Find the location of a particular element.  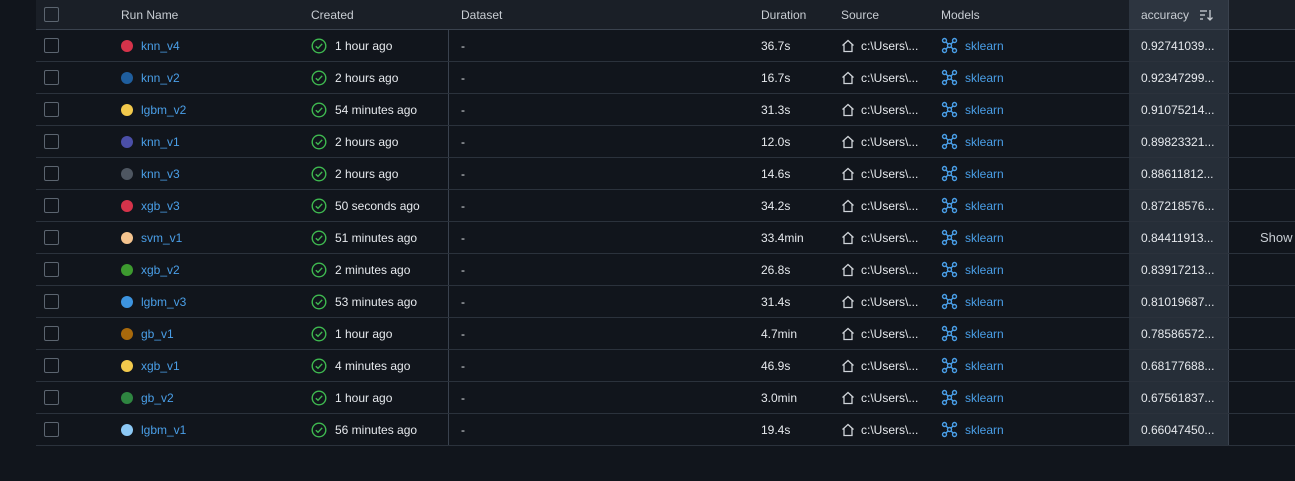

col-source: Source is located at coordinates (886, 14).